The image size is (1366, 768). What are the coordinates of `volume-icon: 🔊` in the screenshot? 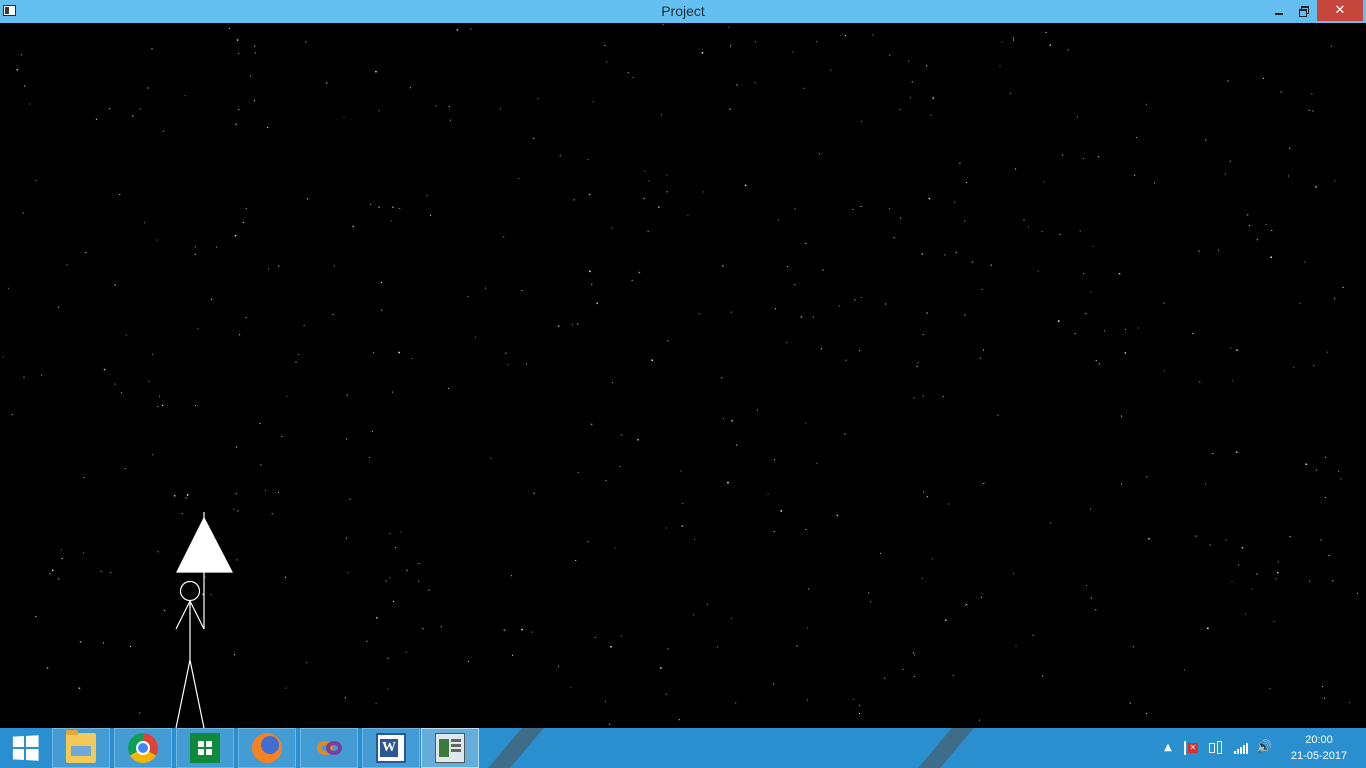 It's located at (1264, 748).